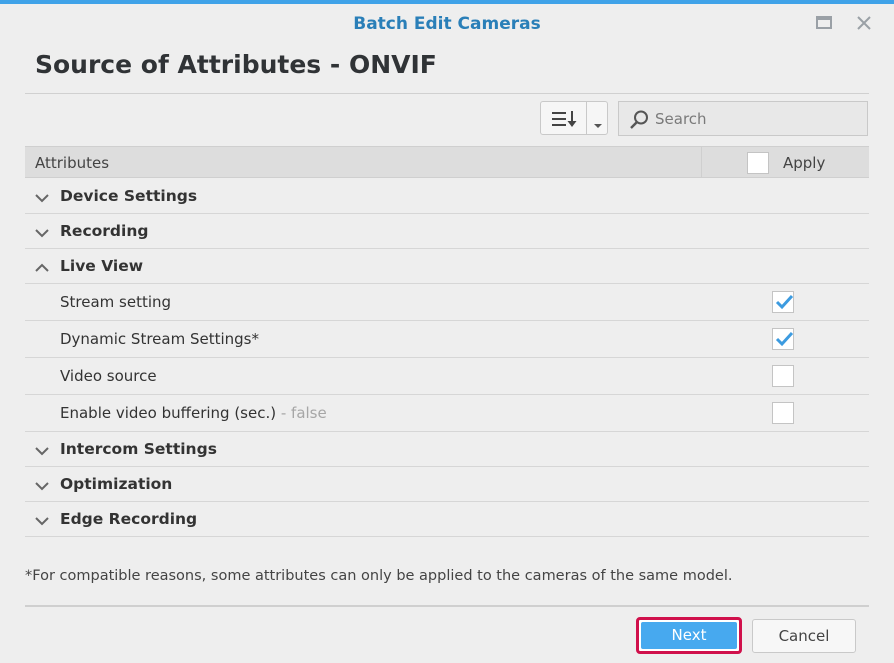  Describe the element at coordinates (804, 163) in the screenshot. I see `column-header-apply: Apply` at that location.